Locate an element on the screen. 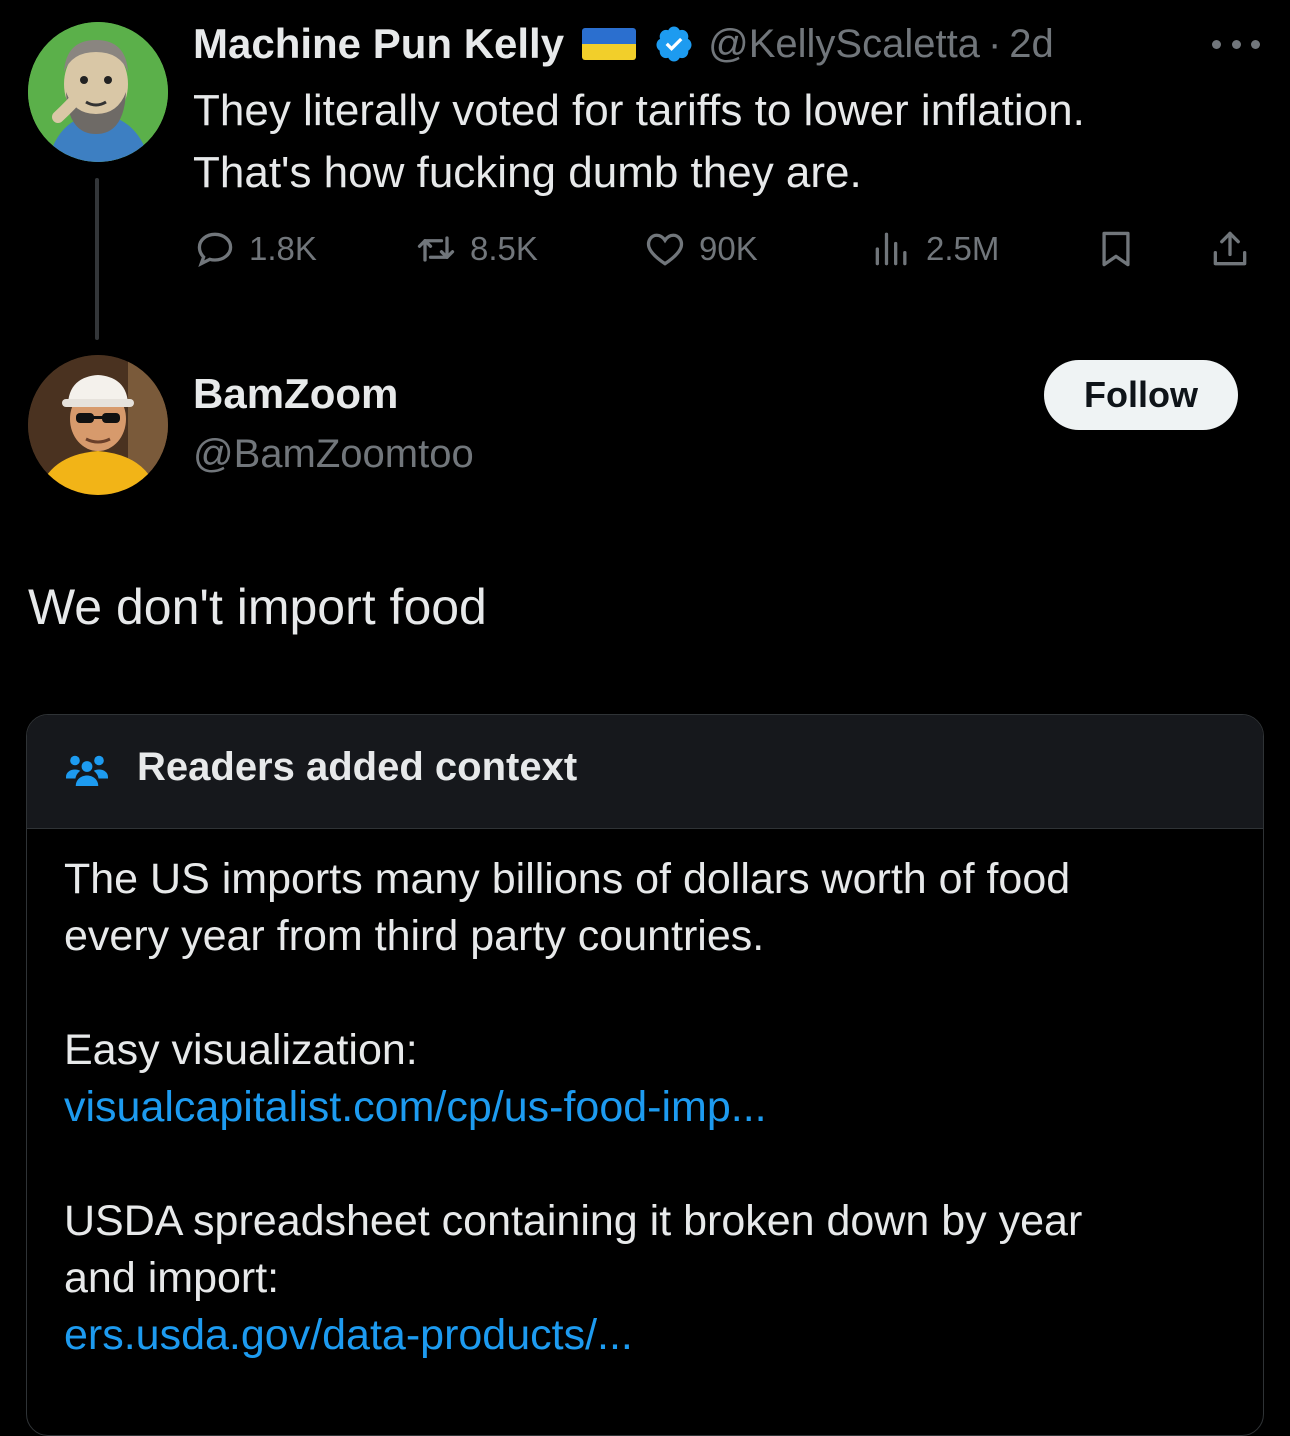  share-icon is located at coordinates (1230, 248).